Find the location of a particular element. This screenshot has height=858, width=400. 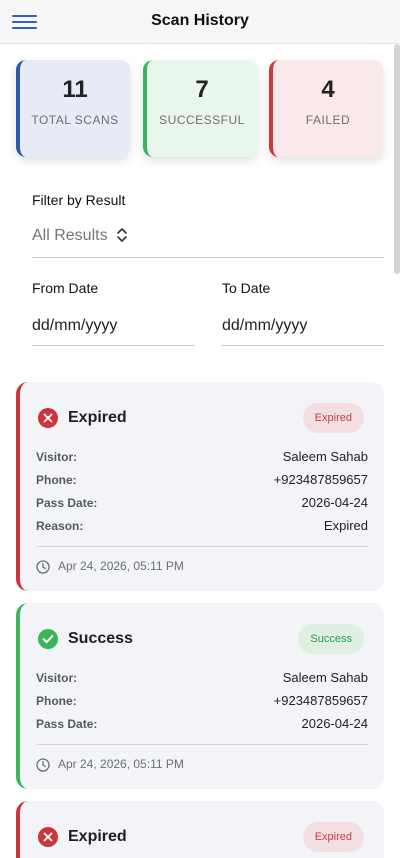

stat-value-successful: 7 is located at coordinates (202, 89).